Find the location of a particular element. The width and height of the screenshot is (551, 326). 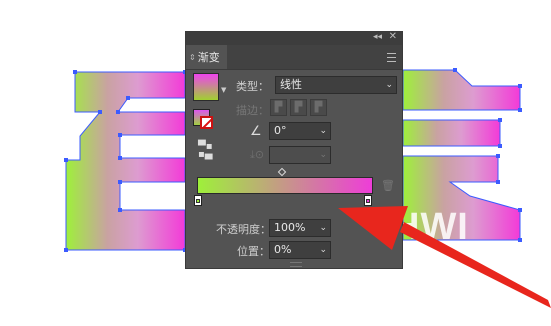

gradient-swatch is located at coordinates (206, 87).